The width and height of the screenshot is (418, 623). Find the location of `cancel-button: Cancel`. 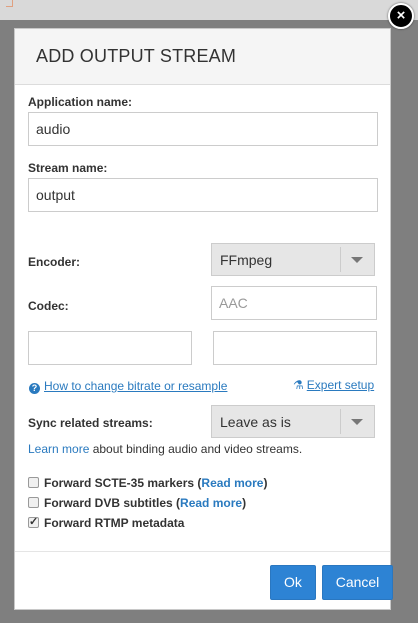

cancel-button: Cancel is located at coordinates (357, 582).